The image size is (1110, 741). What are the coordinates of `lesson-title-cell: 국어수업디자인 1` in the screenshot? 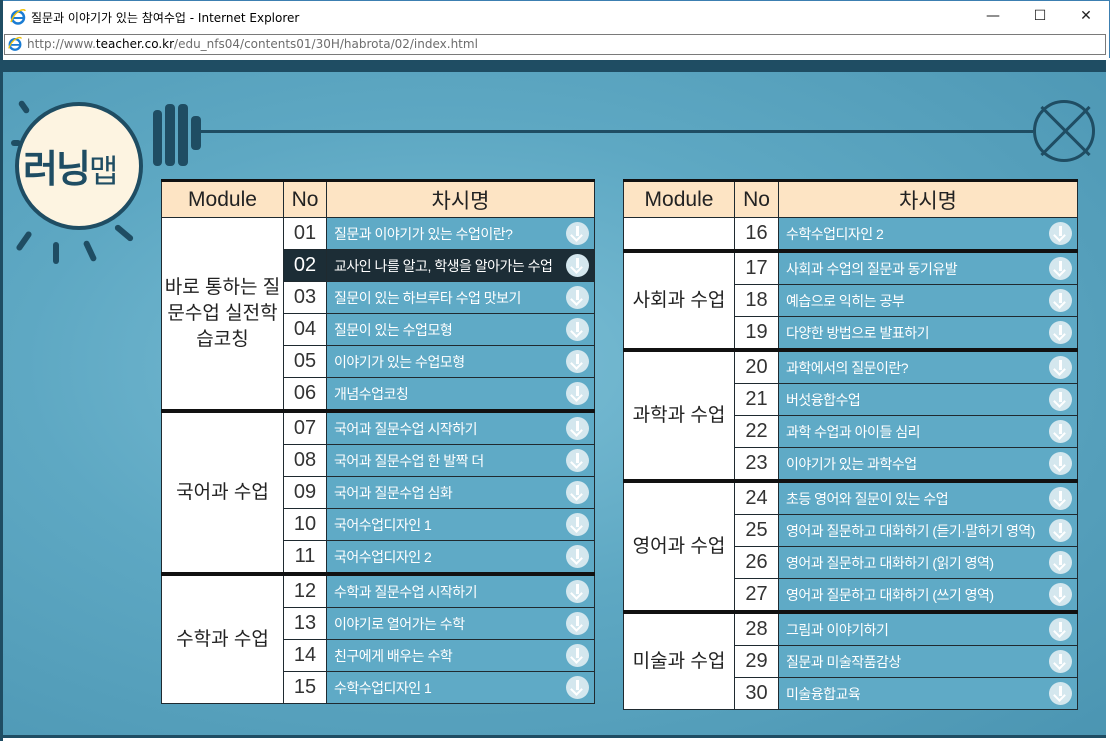 It's located at (460, 524).